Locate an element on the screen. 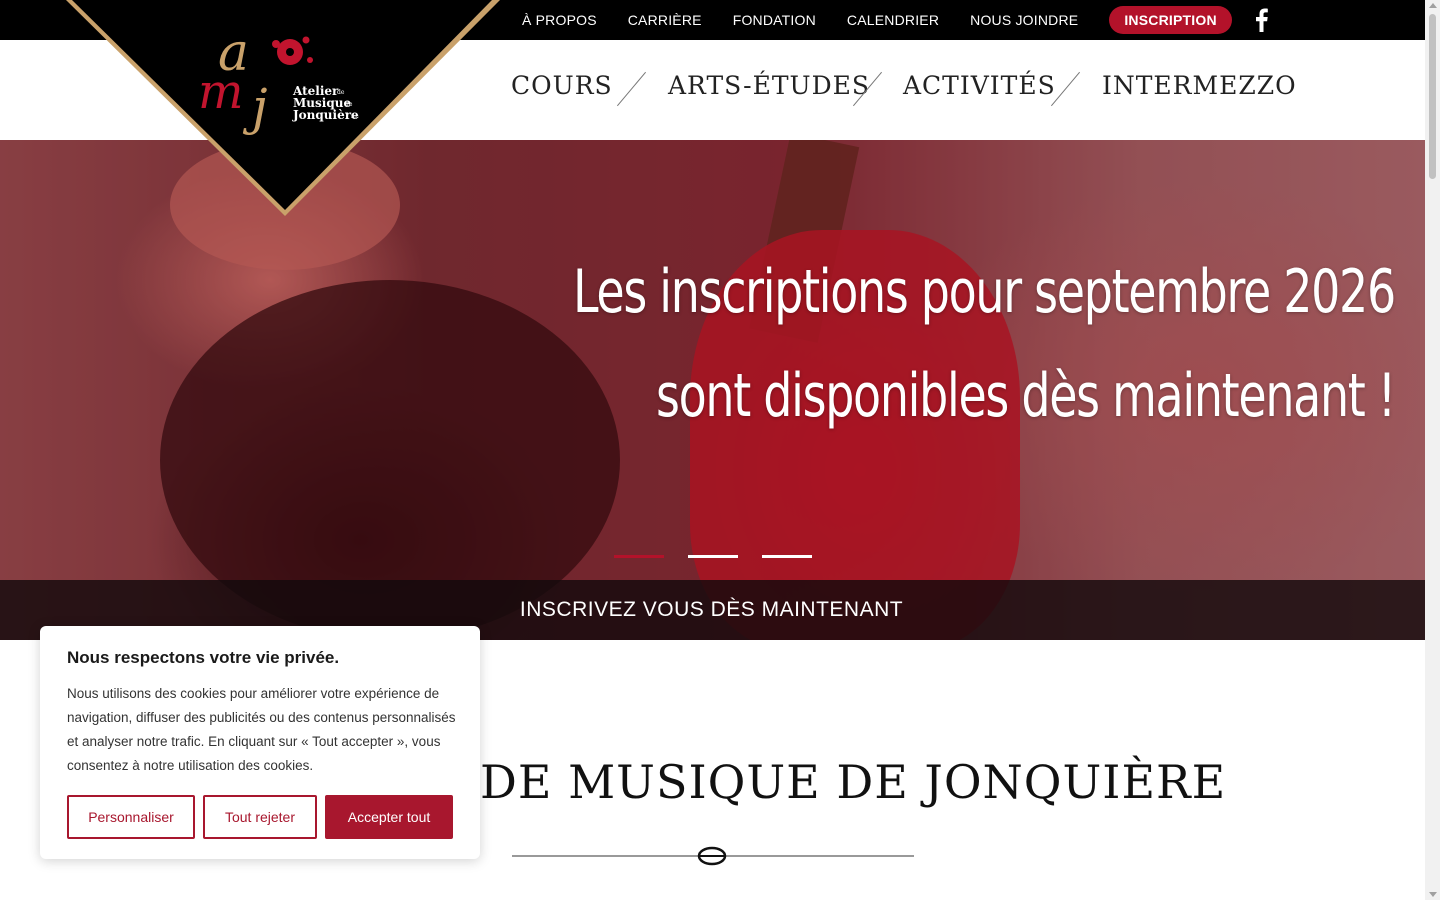 This screenshot has height=900, width=1440. cookie-title: Nous respectons votre vie privée. is located at coordinates (203, 657).